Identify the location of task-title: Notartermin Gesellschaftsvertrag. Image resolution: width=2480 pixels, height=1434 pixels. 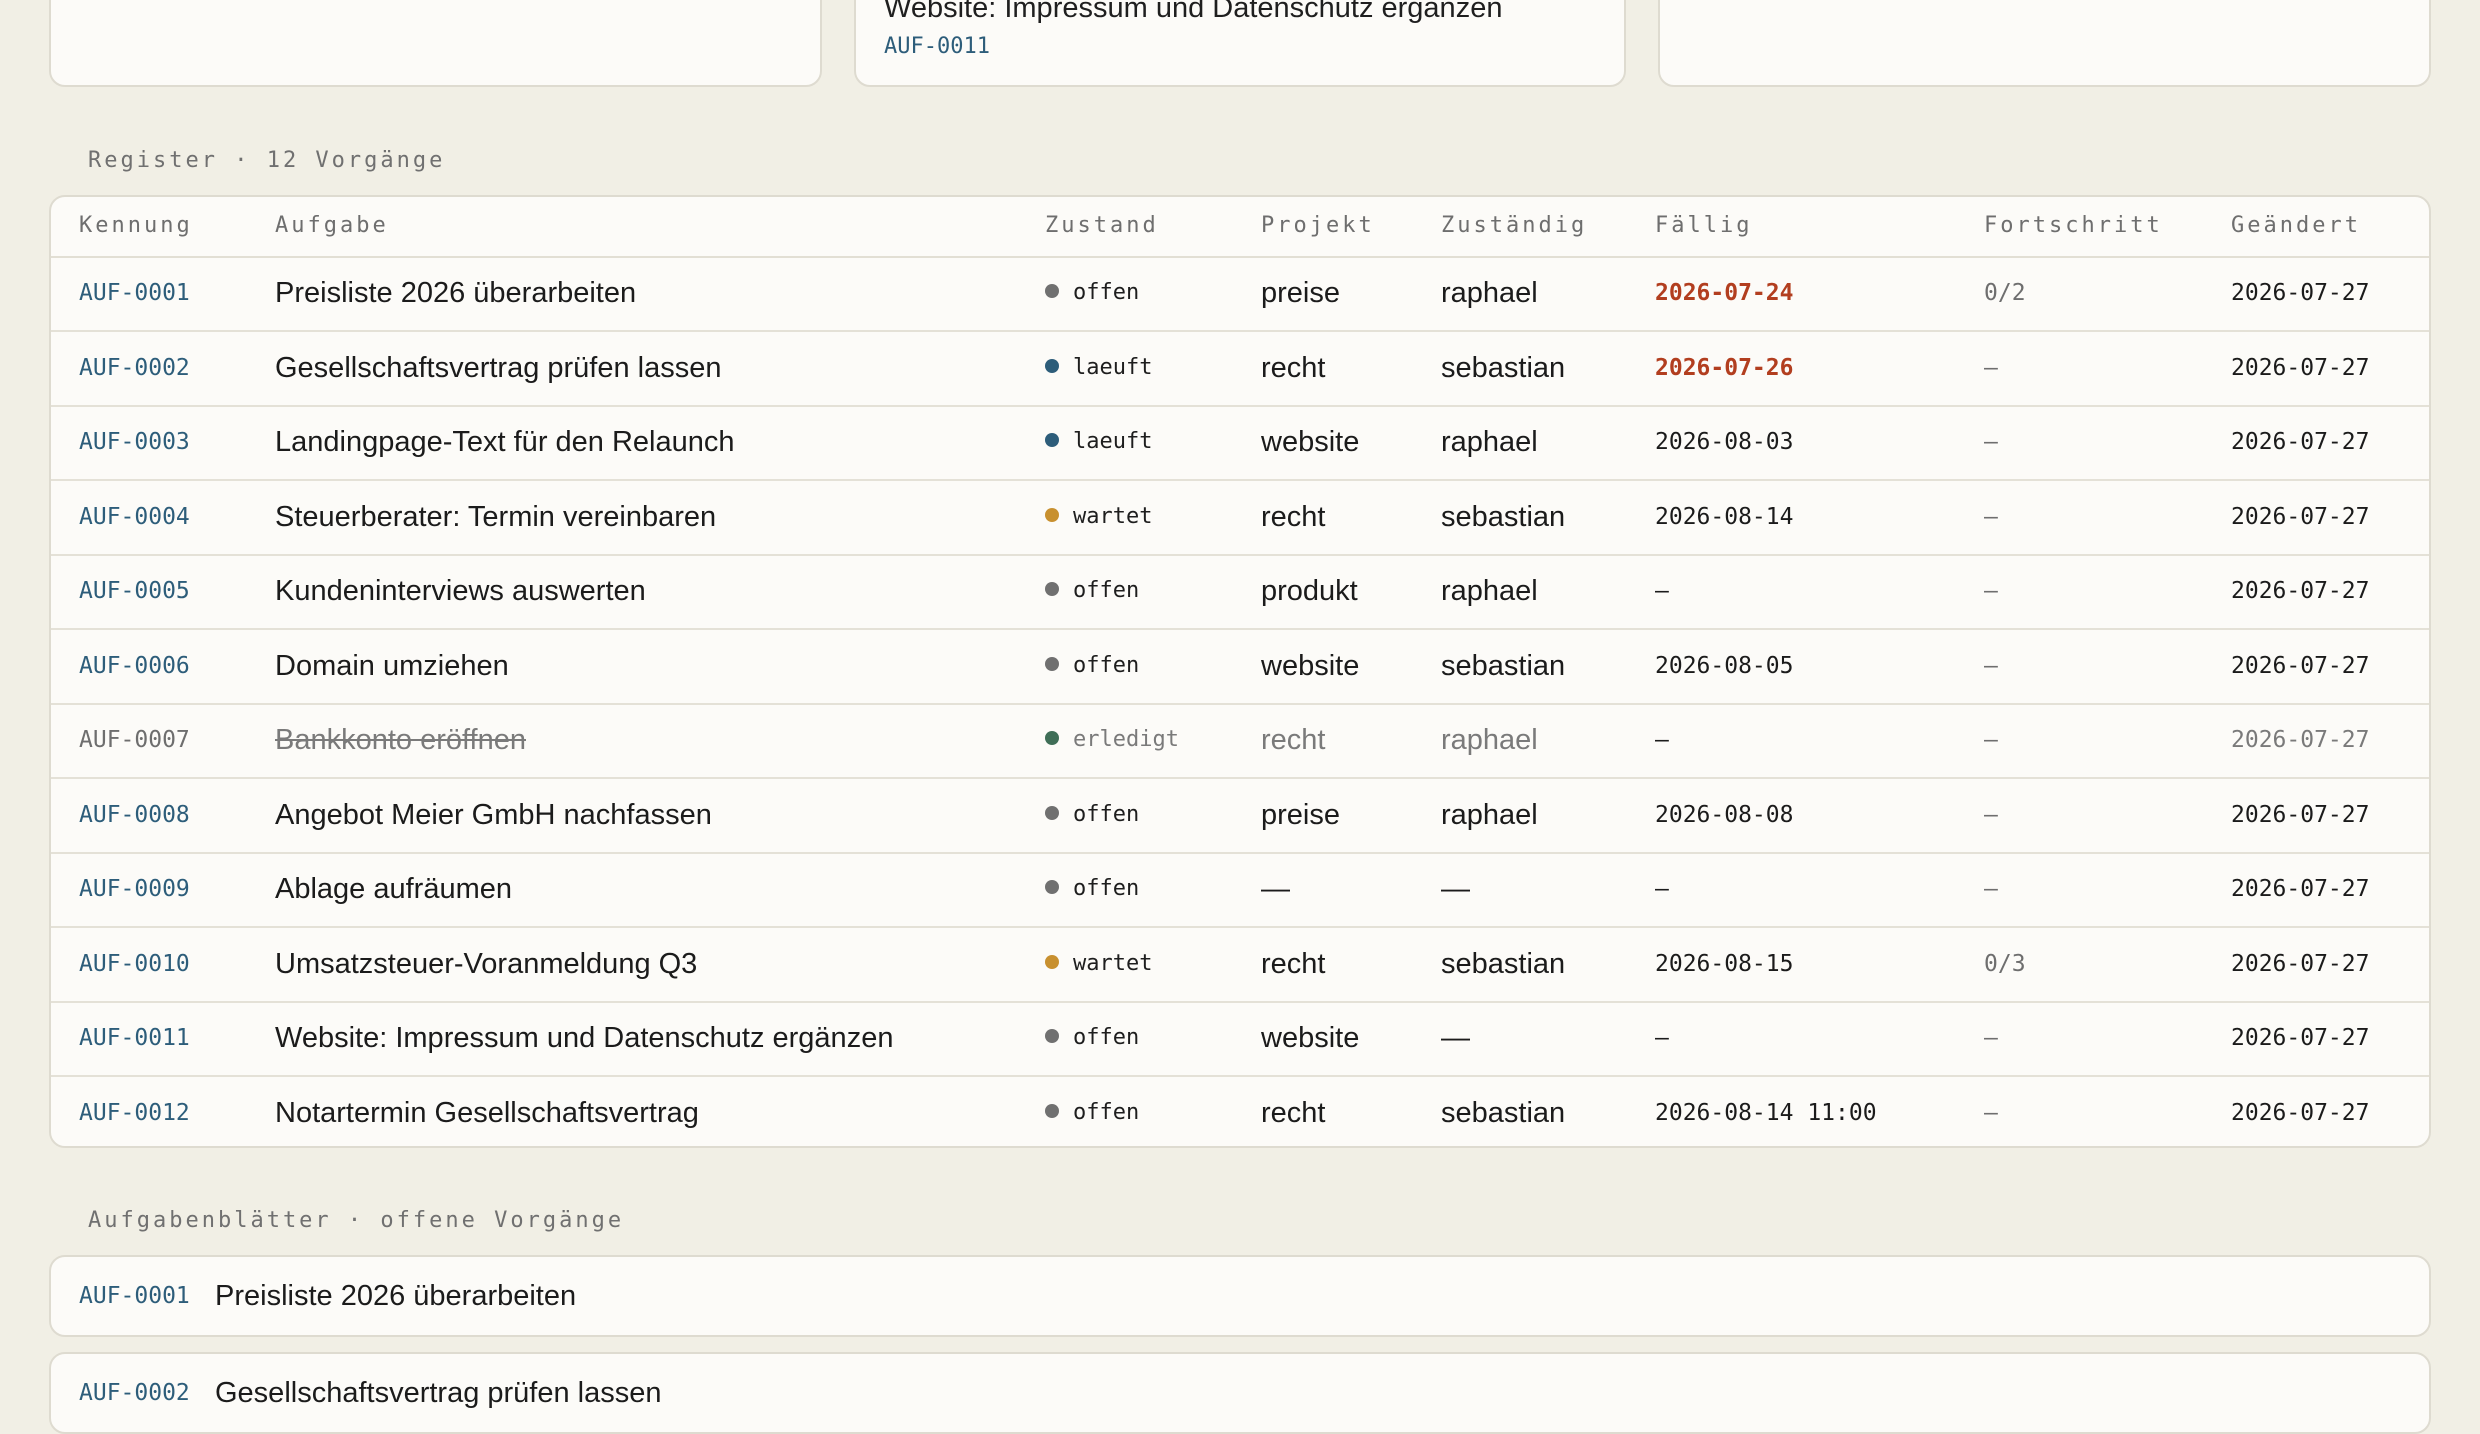
(487, 1111).